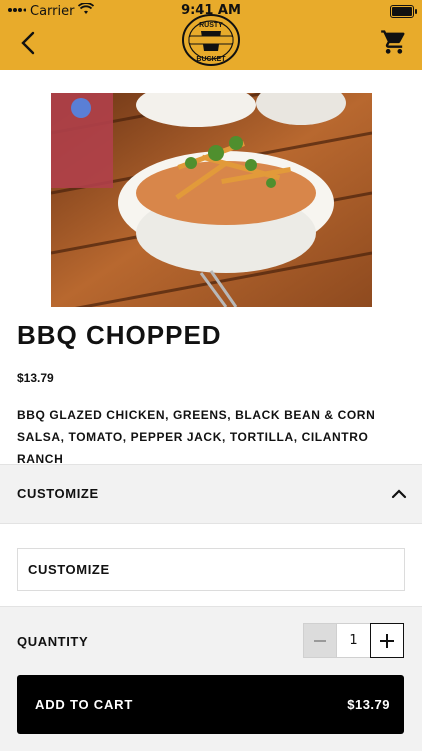  I want to click on add-to-cart-price: $13.79, so click(368, 704).